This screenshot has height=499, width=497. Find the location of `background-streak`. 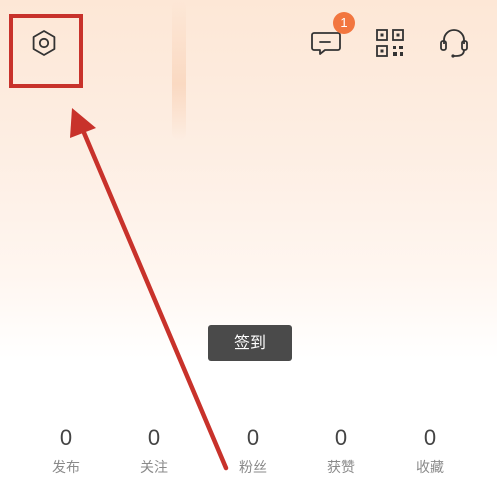

background-streak is located at coordinates (179, 70).